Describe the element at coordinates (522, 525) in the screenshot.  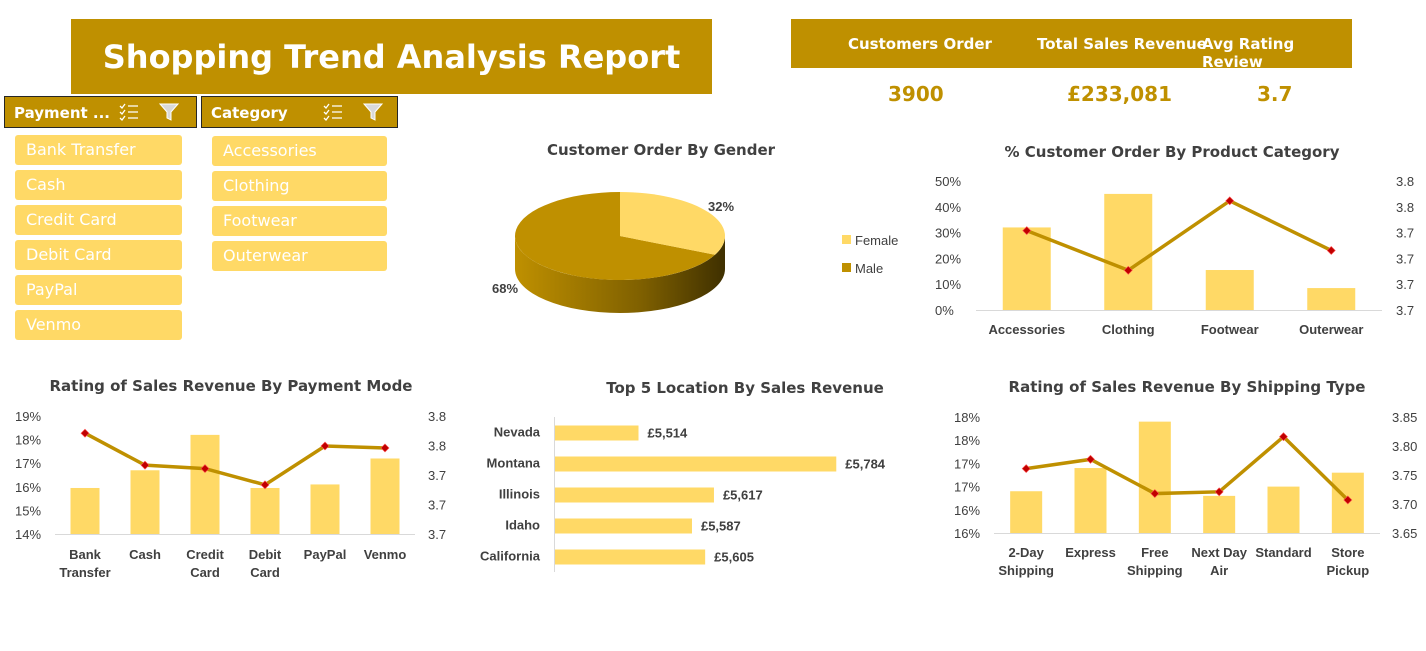
I see `y-tick-label: Idaho` at that location.